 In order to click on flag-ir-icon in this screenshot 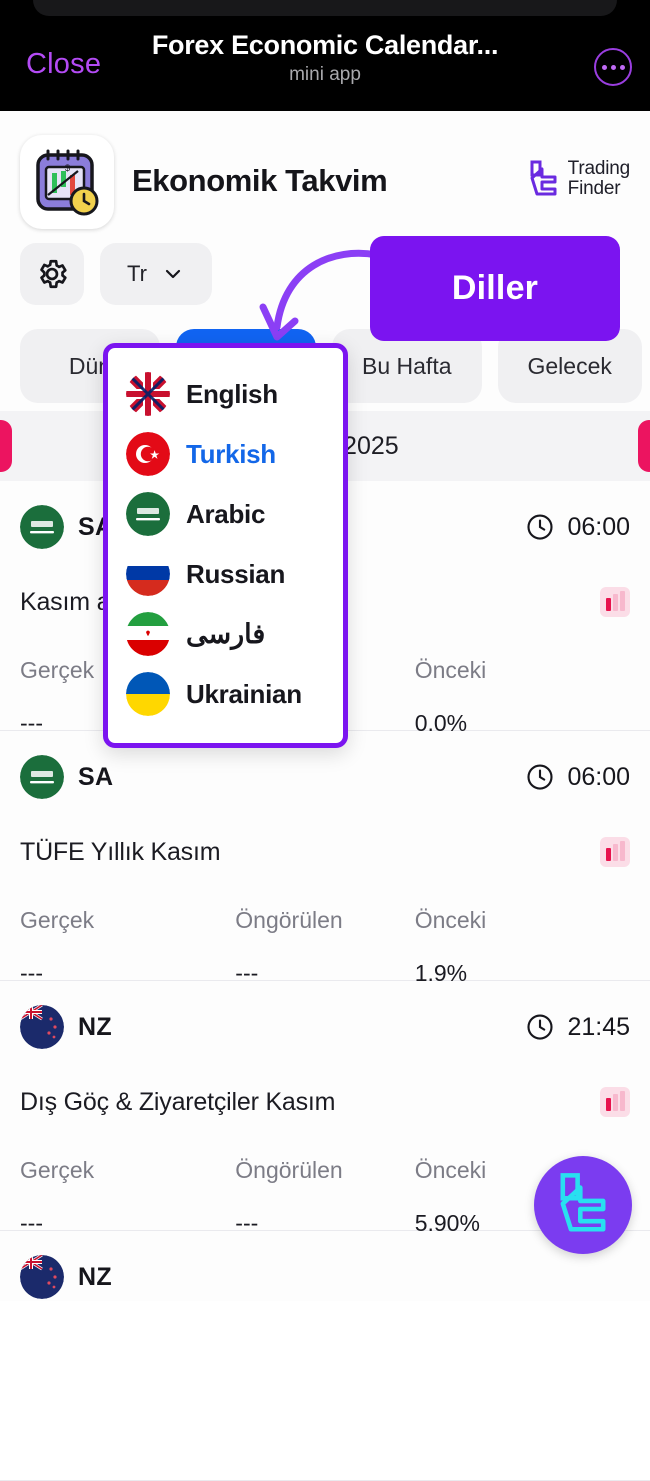, I will do `click(148, 634)`.